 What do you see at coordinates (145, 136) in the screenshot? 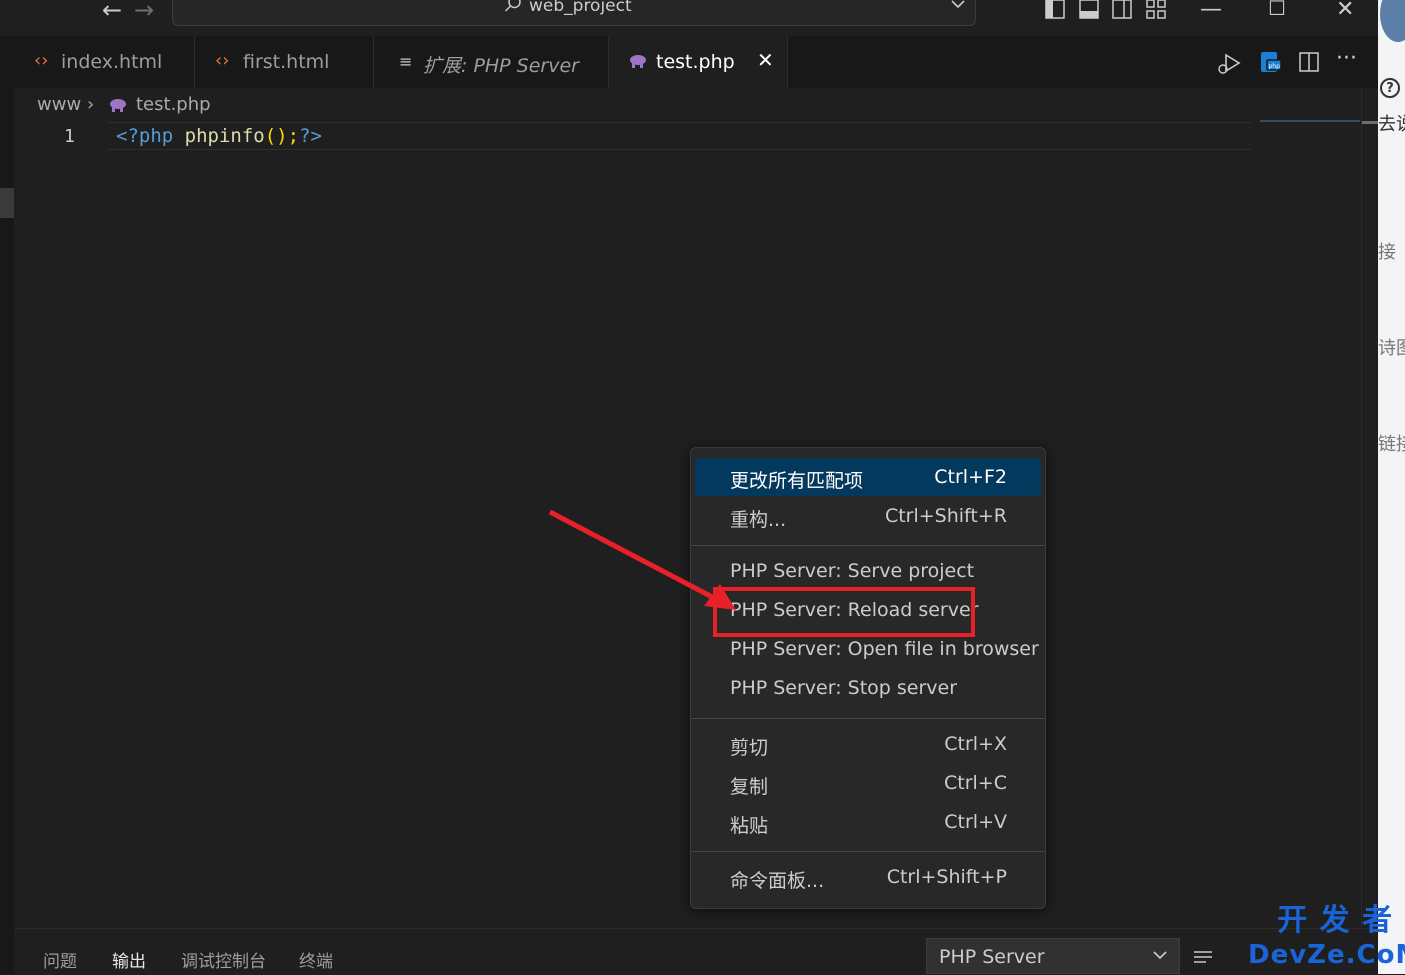
I see `php-open-tag: <?php` at bounding box center [145, 136].